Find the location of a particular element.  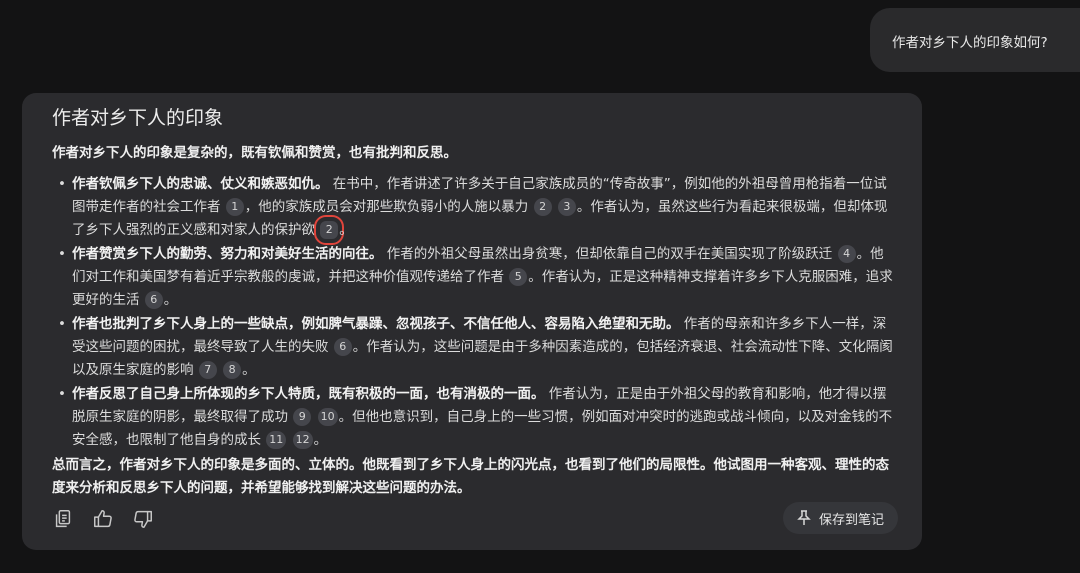

save-to-notes-label: 保存到笔记 is located at coordinates (851, 520).